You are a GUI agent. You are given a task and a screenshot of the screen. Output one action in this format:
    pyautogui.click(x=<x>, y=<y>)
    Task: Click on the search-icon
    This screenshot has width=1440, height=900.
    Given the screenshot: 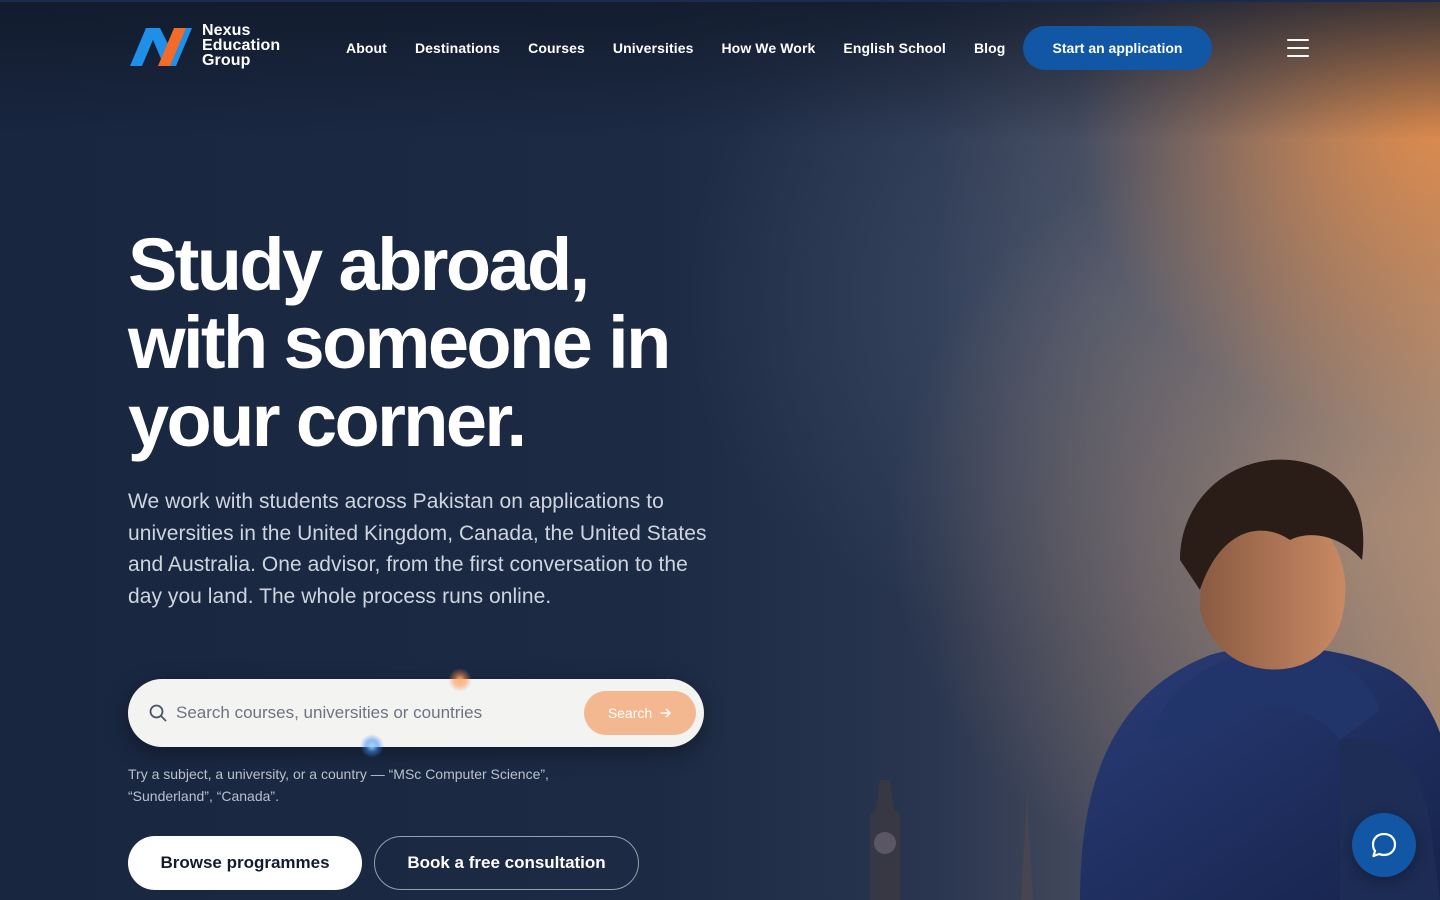 What is the action you would take?
    pyautogui.click(x=158, y=713)
    